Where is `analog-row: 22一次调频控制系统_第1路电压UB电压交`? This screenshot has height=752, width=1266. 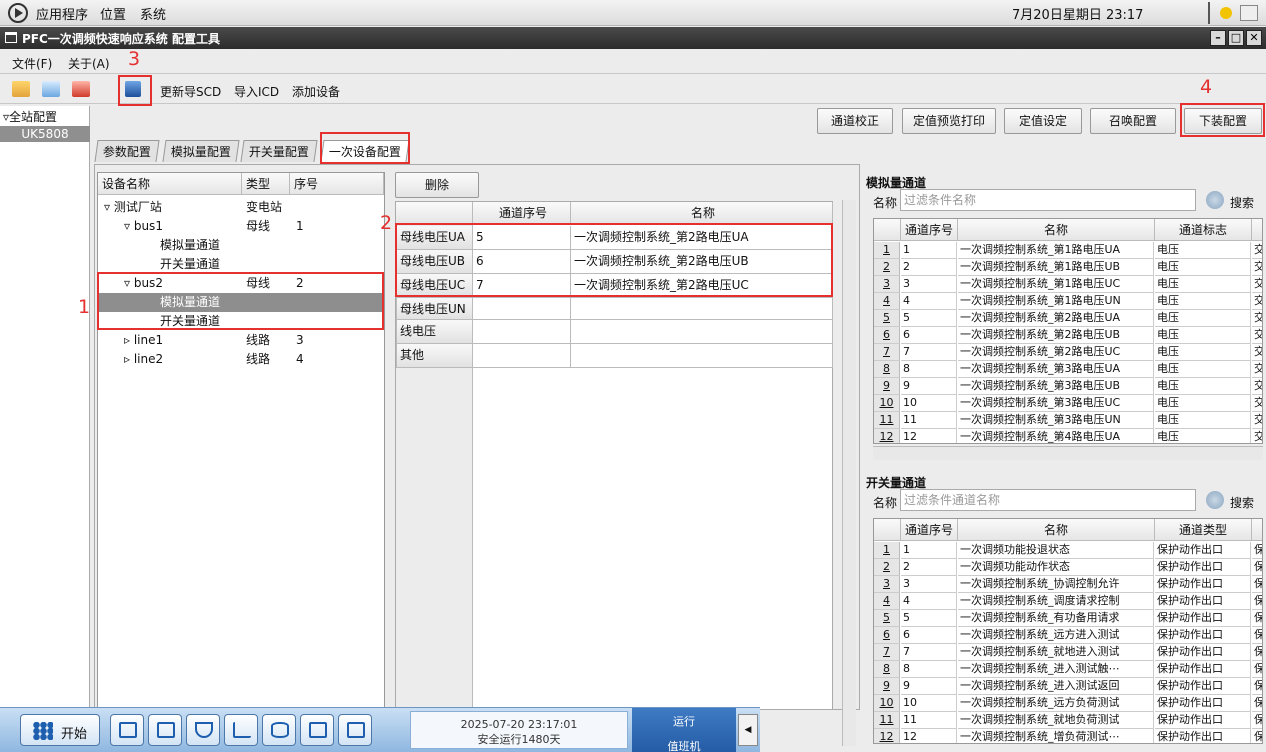
analog-row: 22一次调频控制系统_第1路电压UB电压交 is located at coordinates (1068, 267).